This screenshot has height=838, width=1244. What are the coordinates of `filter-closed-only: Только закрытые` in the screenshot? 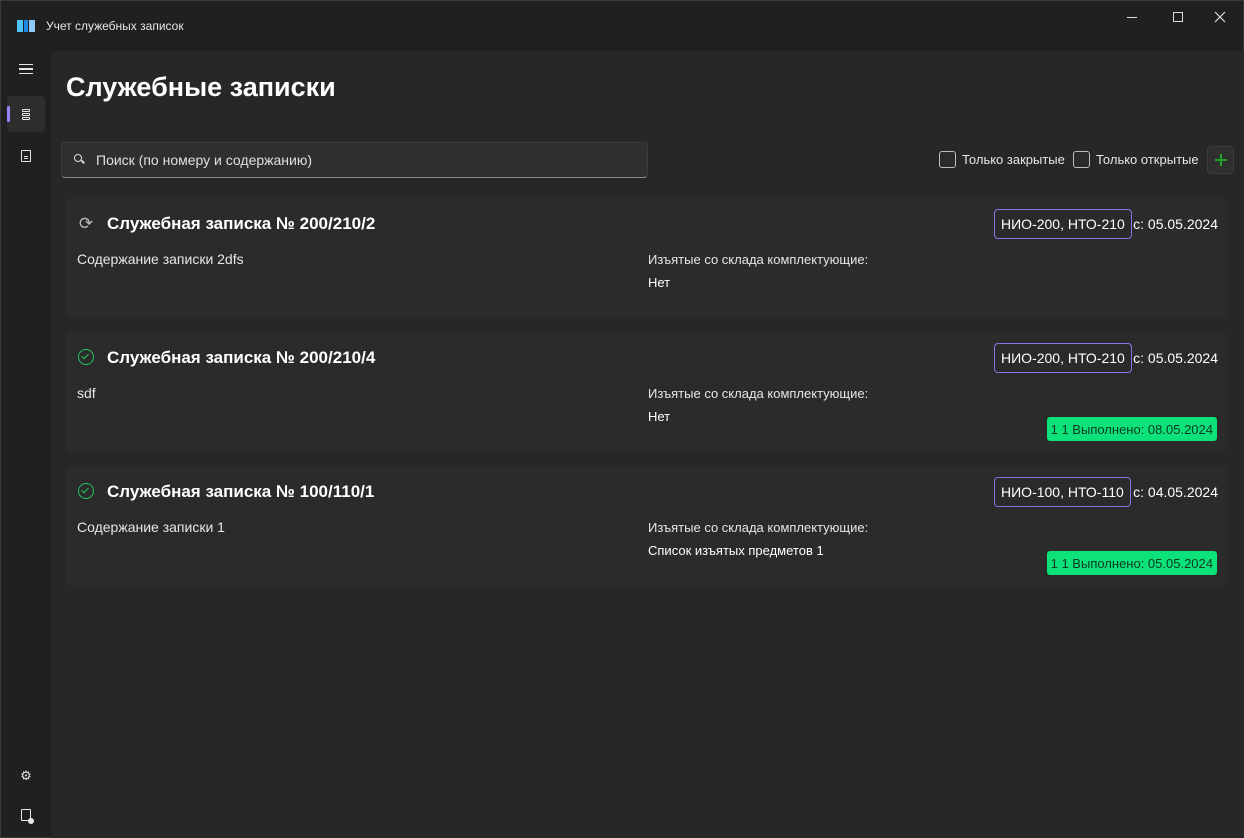 It's located at (1002, 159).